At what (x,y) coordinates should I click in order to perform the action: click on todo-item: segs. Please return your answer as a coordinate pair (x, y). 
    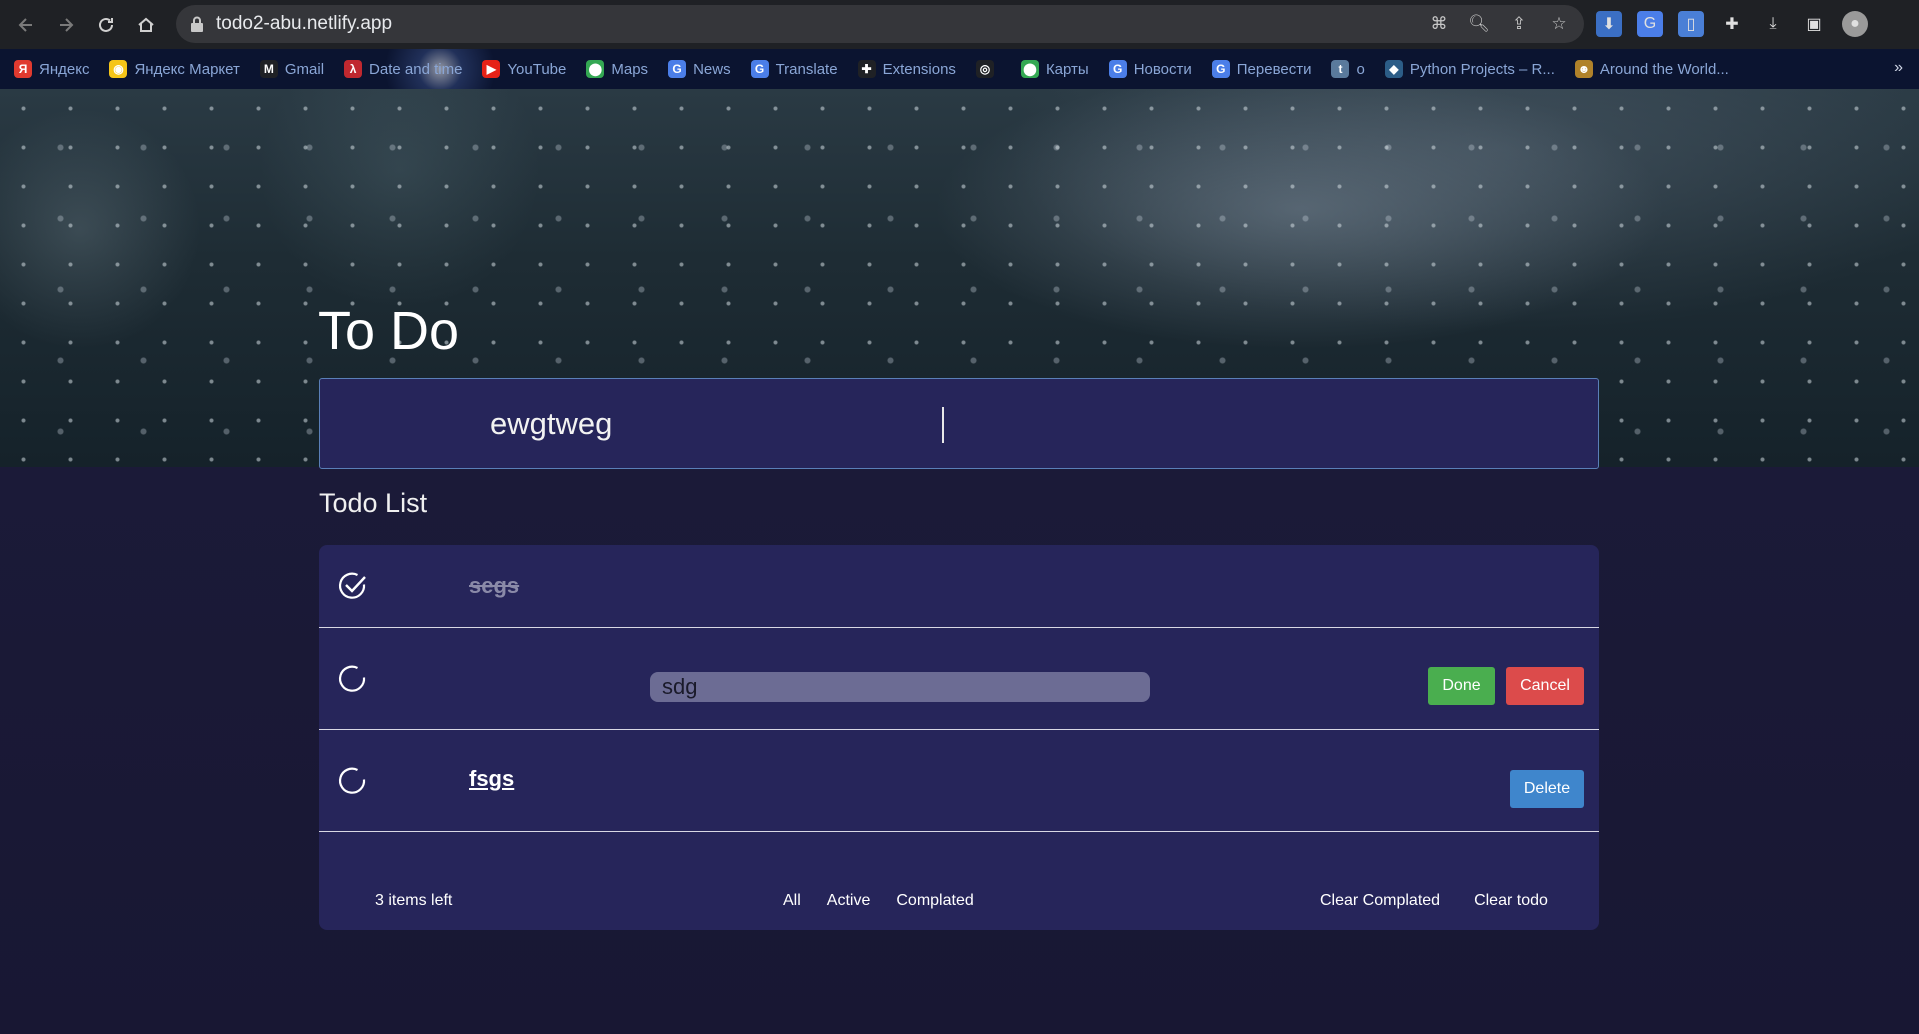
    Looking at the image, I should click on (959, 586).